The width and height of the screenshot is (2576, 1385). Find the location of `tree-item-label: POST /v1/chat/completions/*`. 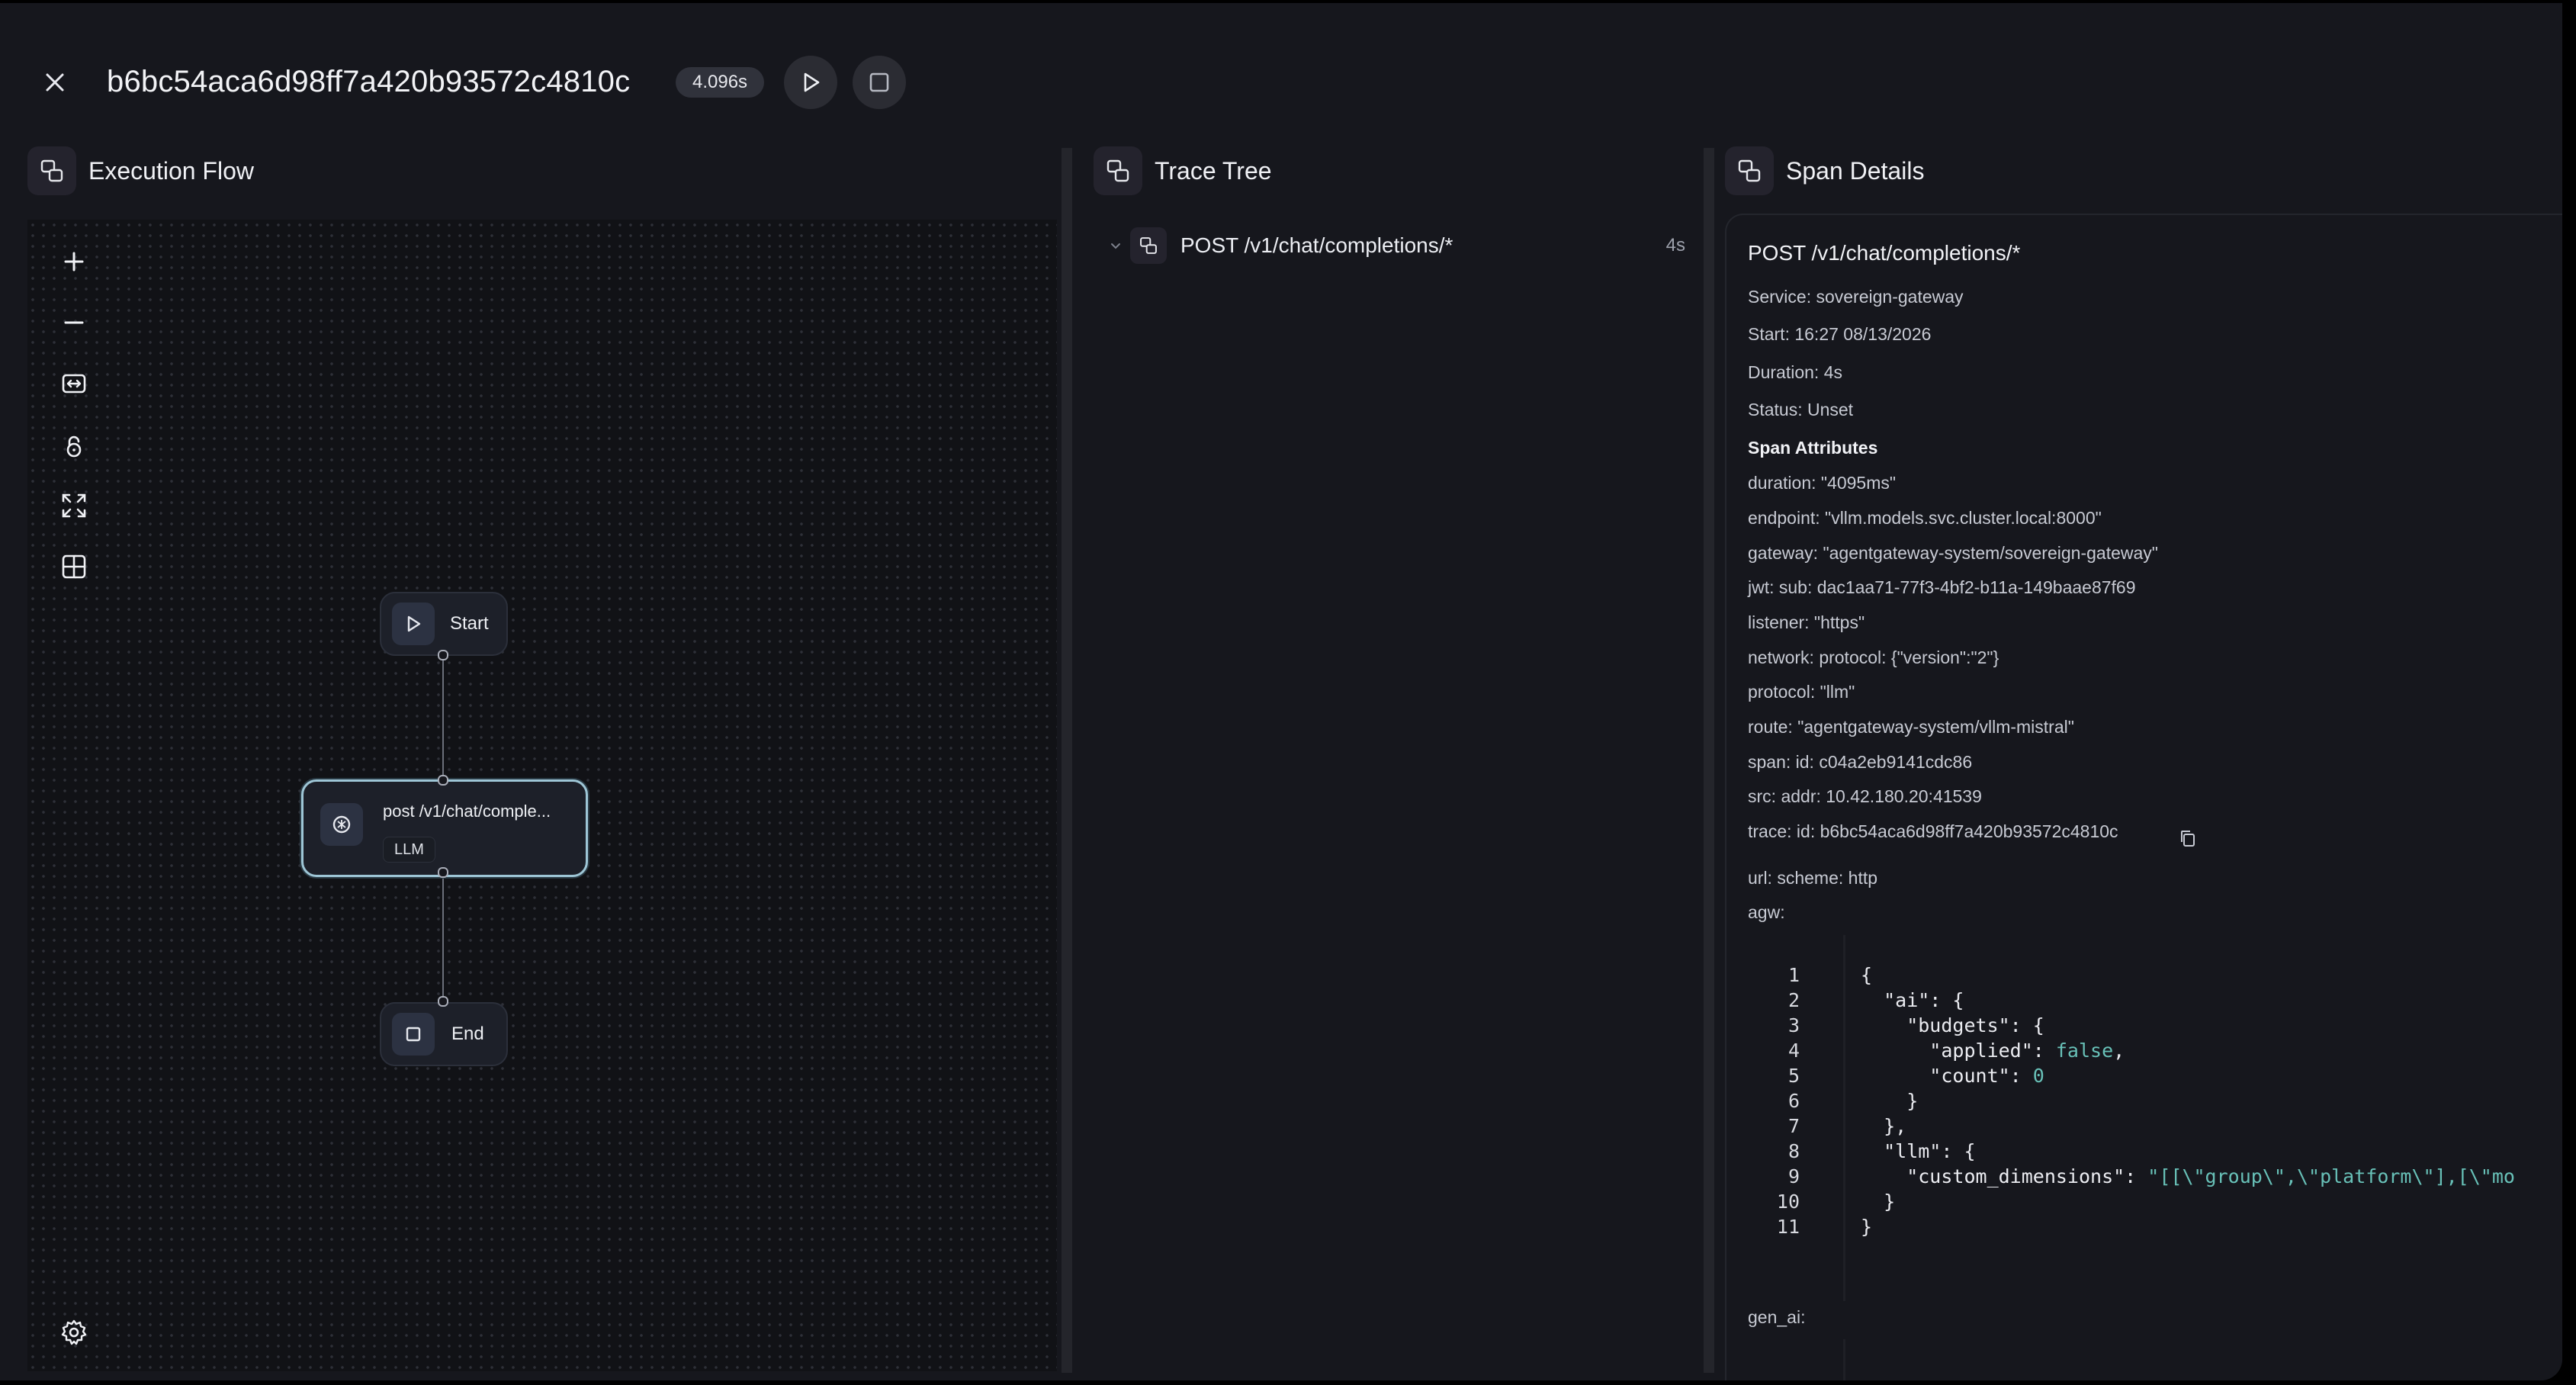

tree-item-label: POST /v1/chat/completions/* is located at coordinates (1316, 245).